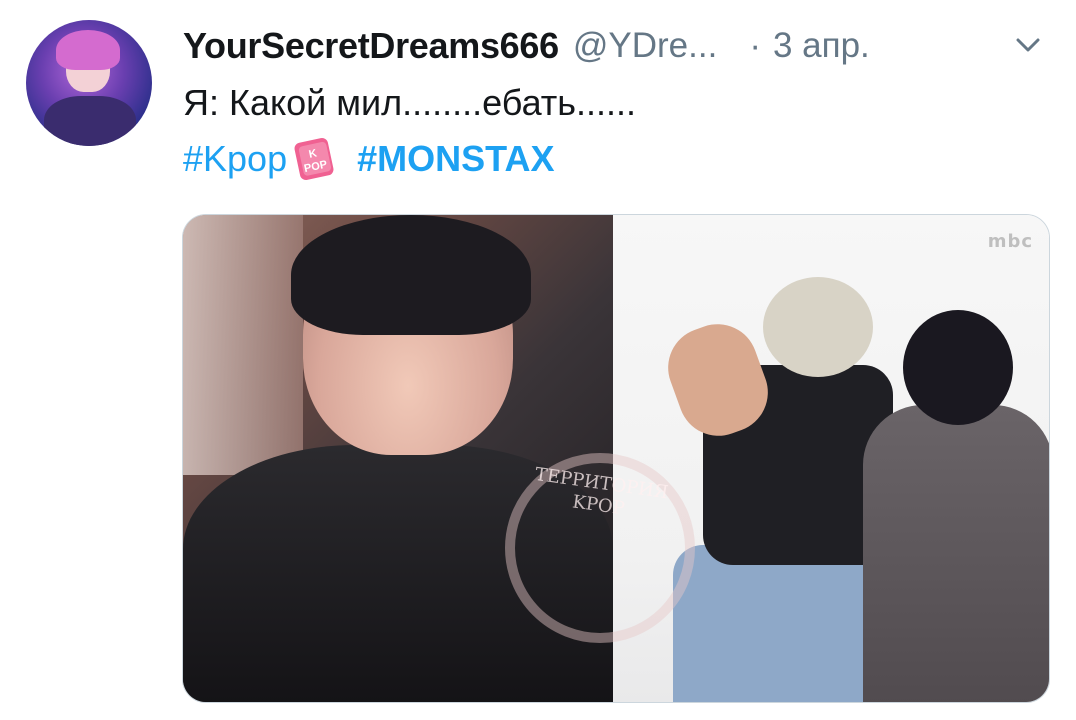 The image size is (1076, 720). What do you see at coordinates (958, 367) in the screenshot?
I see `person-two-head` at bounding box center [958, 367].